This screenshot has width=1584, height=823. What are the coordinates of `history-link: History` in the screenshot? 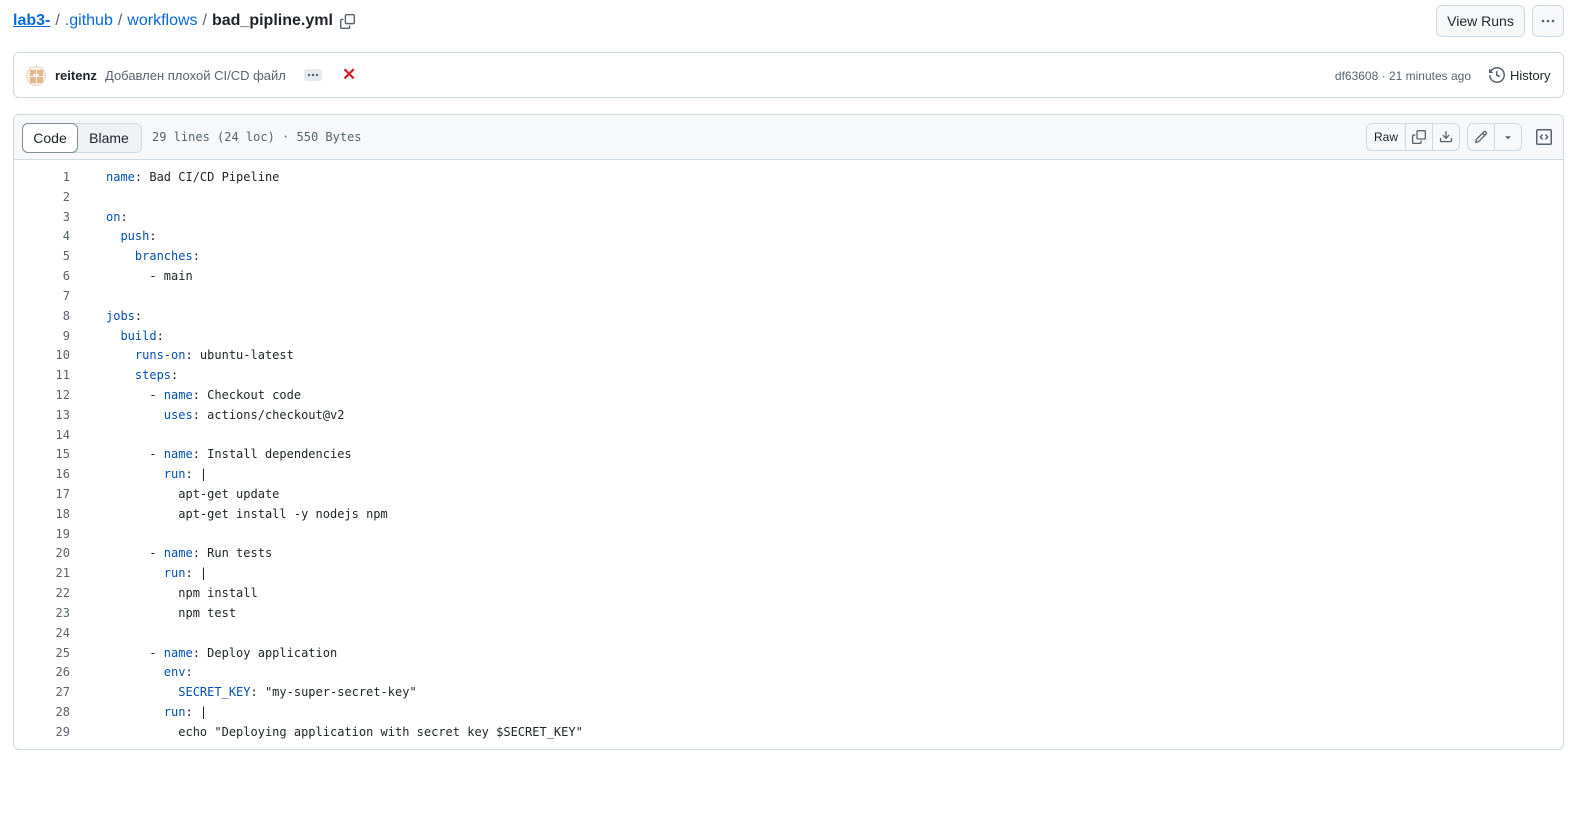 It's located at (1519, 75).